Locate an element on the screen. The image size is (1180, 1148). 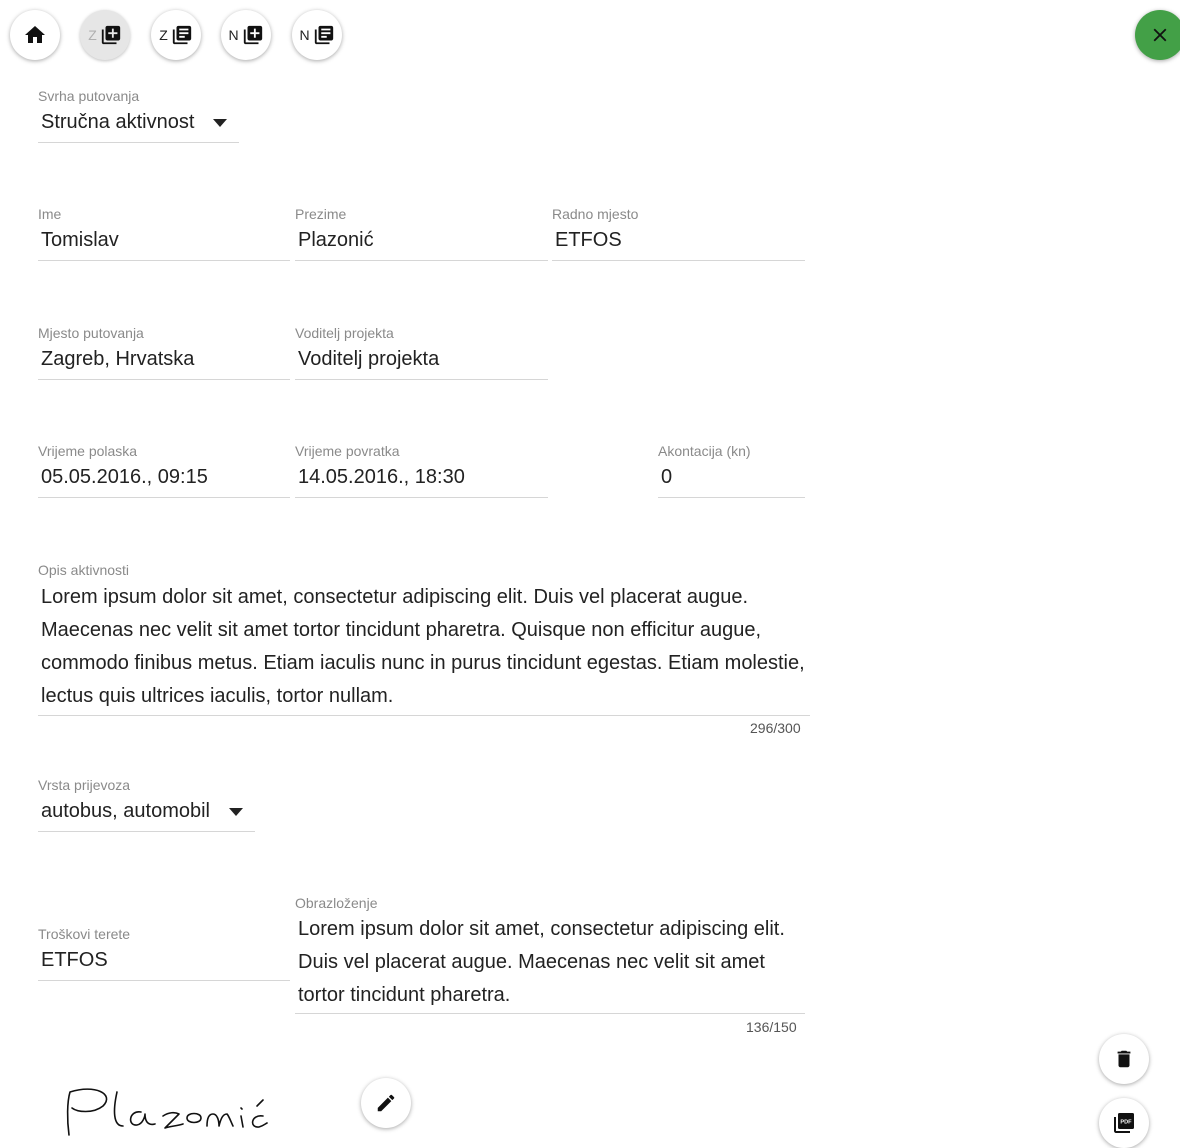
ime-label: Ime is located at coordinates (50, 214).